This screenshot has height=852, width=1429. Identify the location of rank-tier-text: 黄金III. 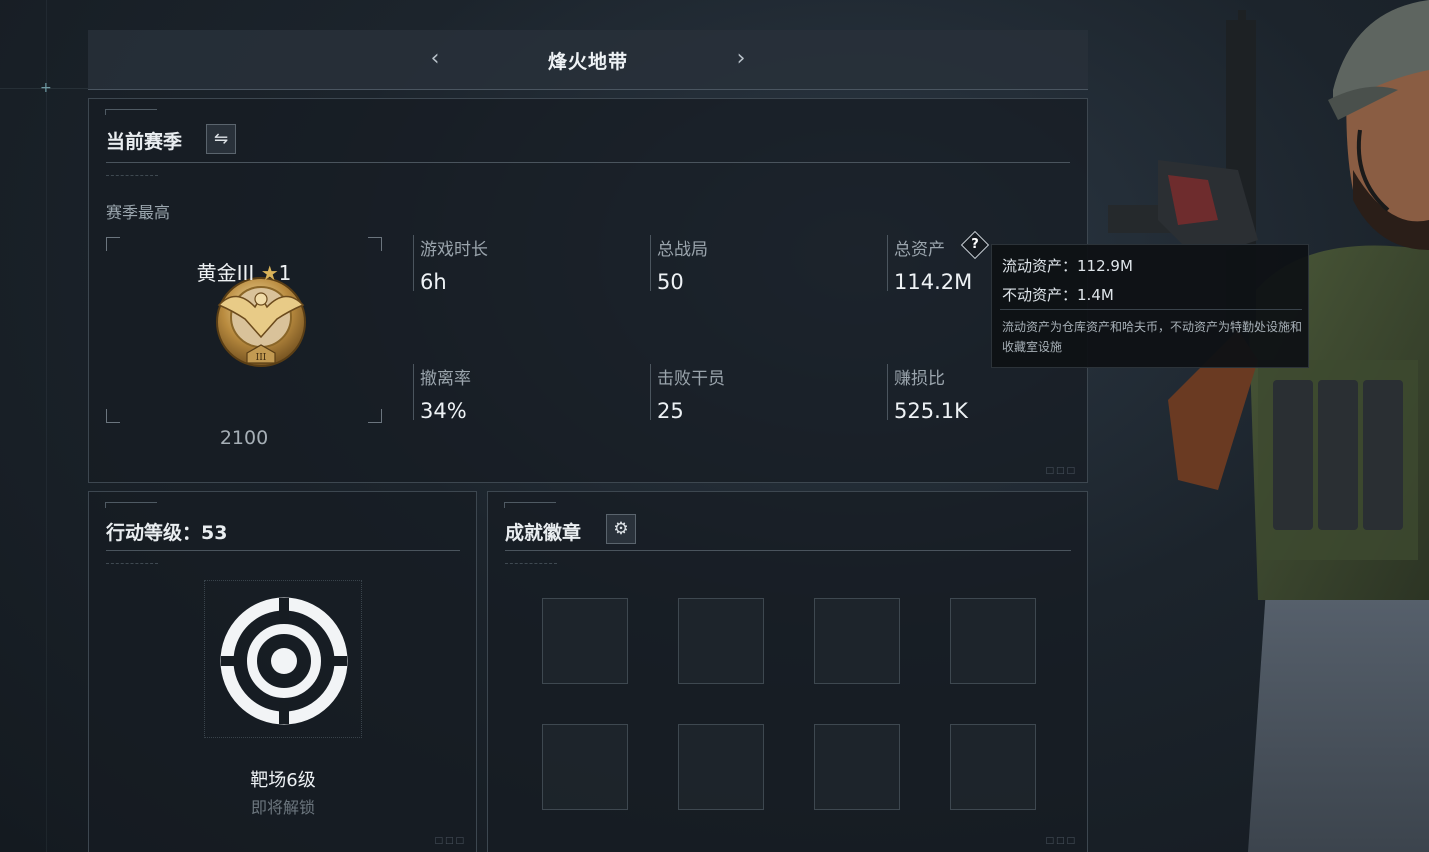
(225, 273).